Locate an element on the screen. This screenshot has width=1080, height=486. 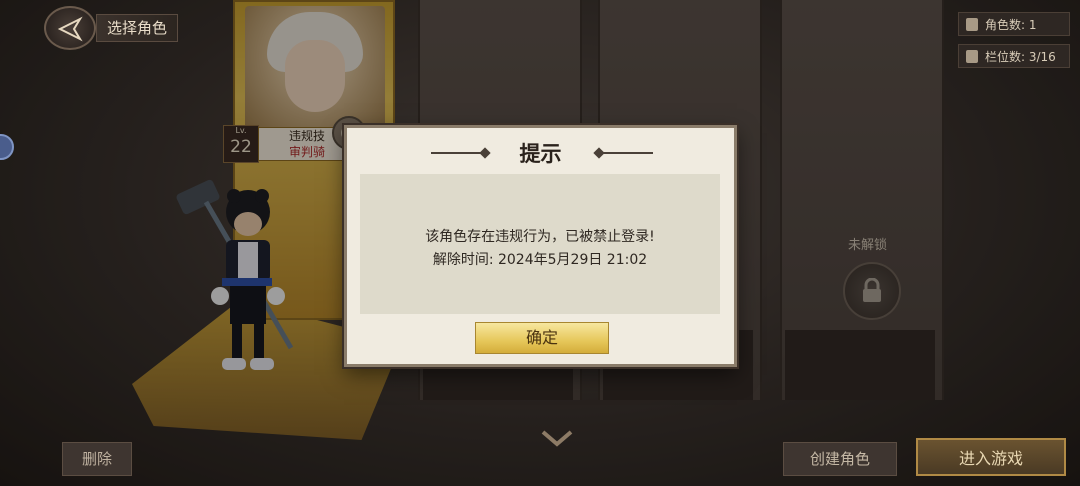
book-icon is located at coordinates (972, 56).